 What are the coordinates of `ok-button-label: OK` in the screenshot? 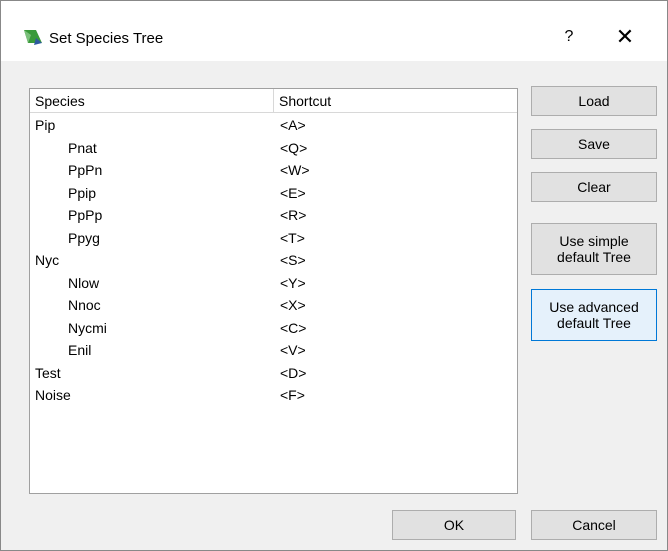 It's located at (454, 525).